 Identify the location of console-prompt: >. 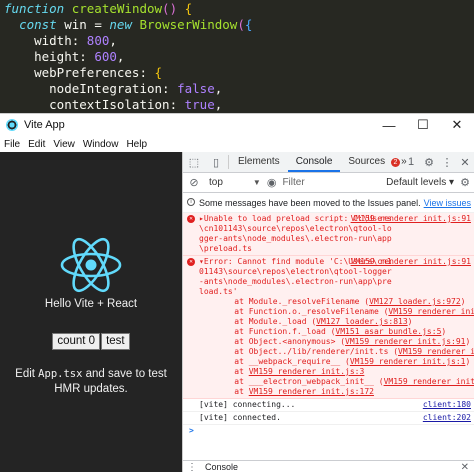
(328, 431).